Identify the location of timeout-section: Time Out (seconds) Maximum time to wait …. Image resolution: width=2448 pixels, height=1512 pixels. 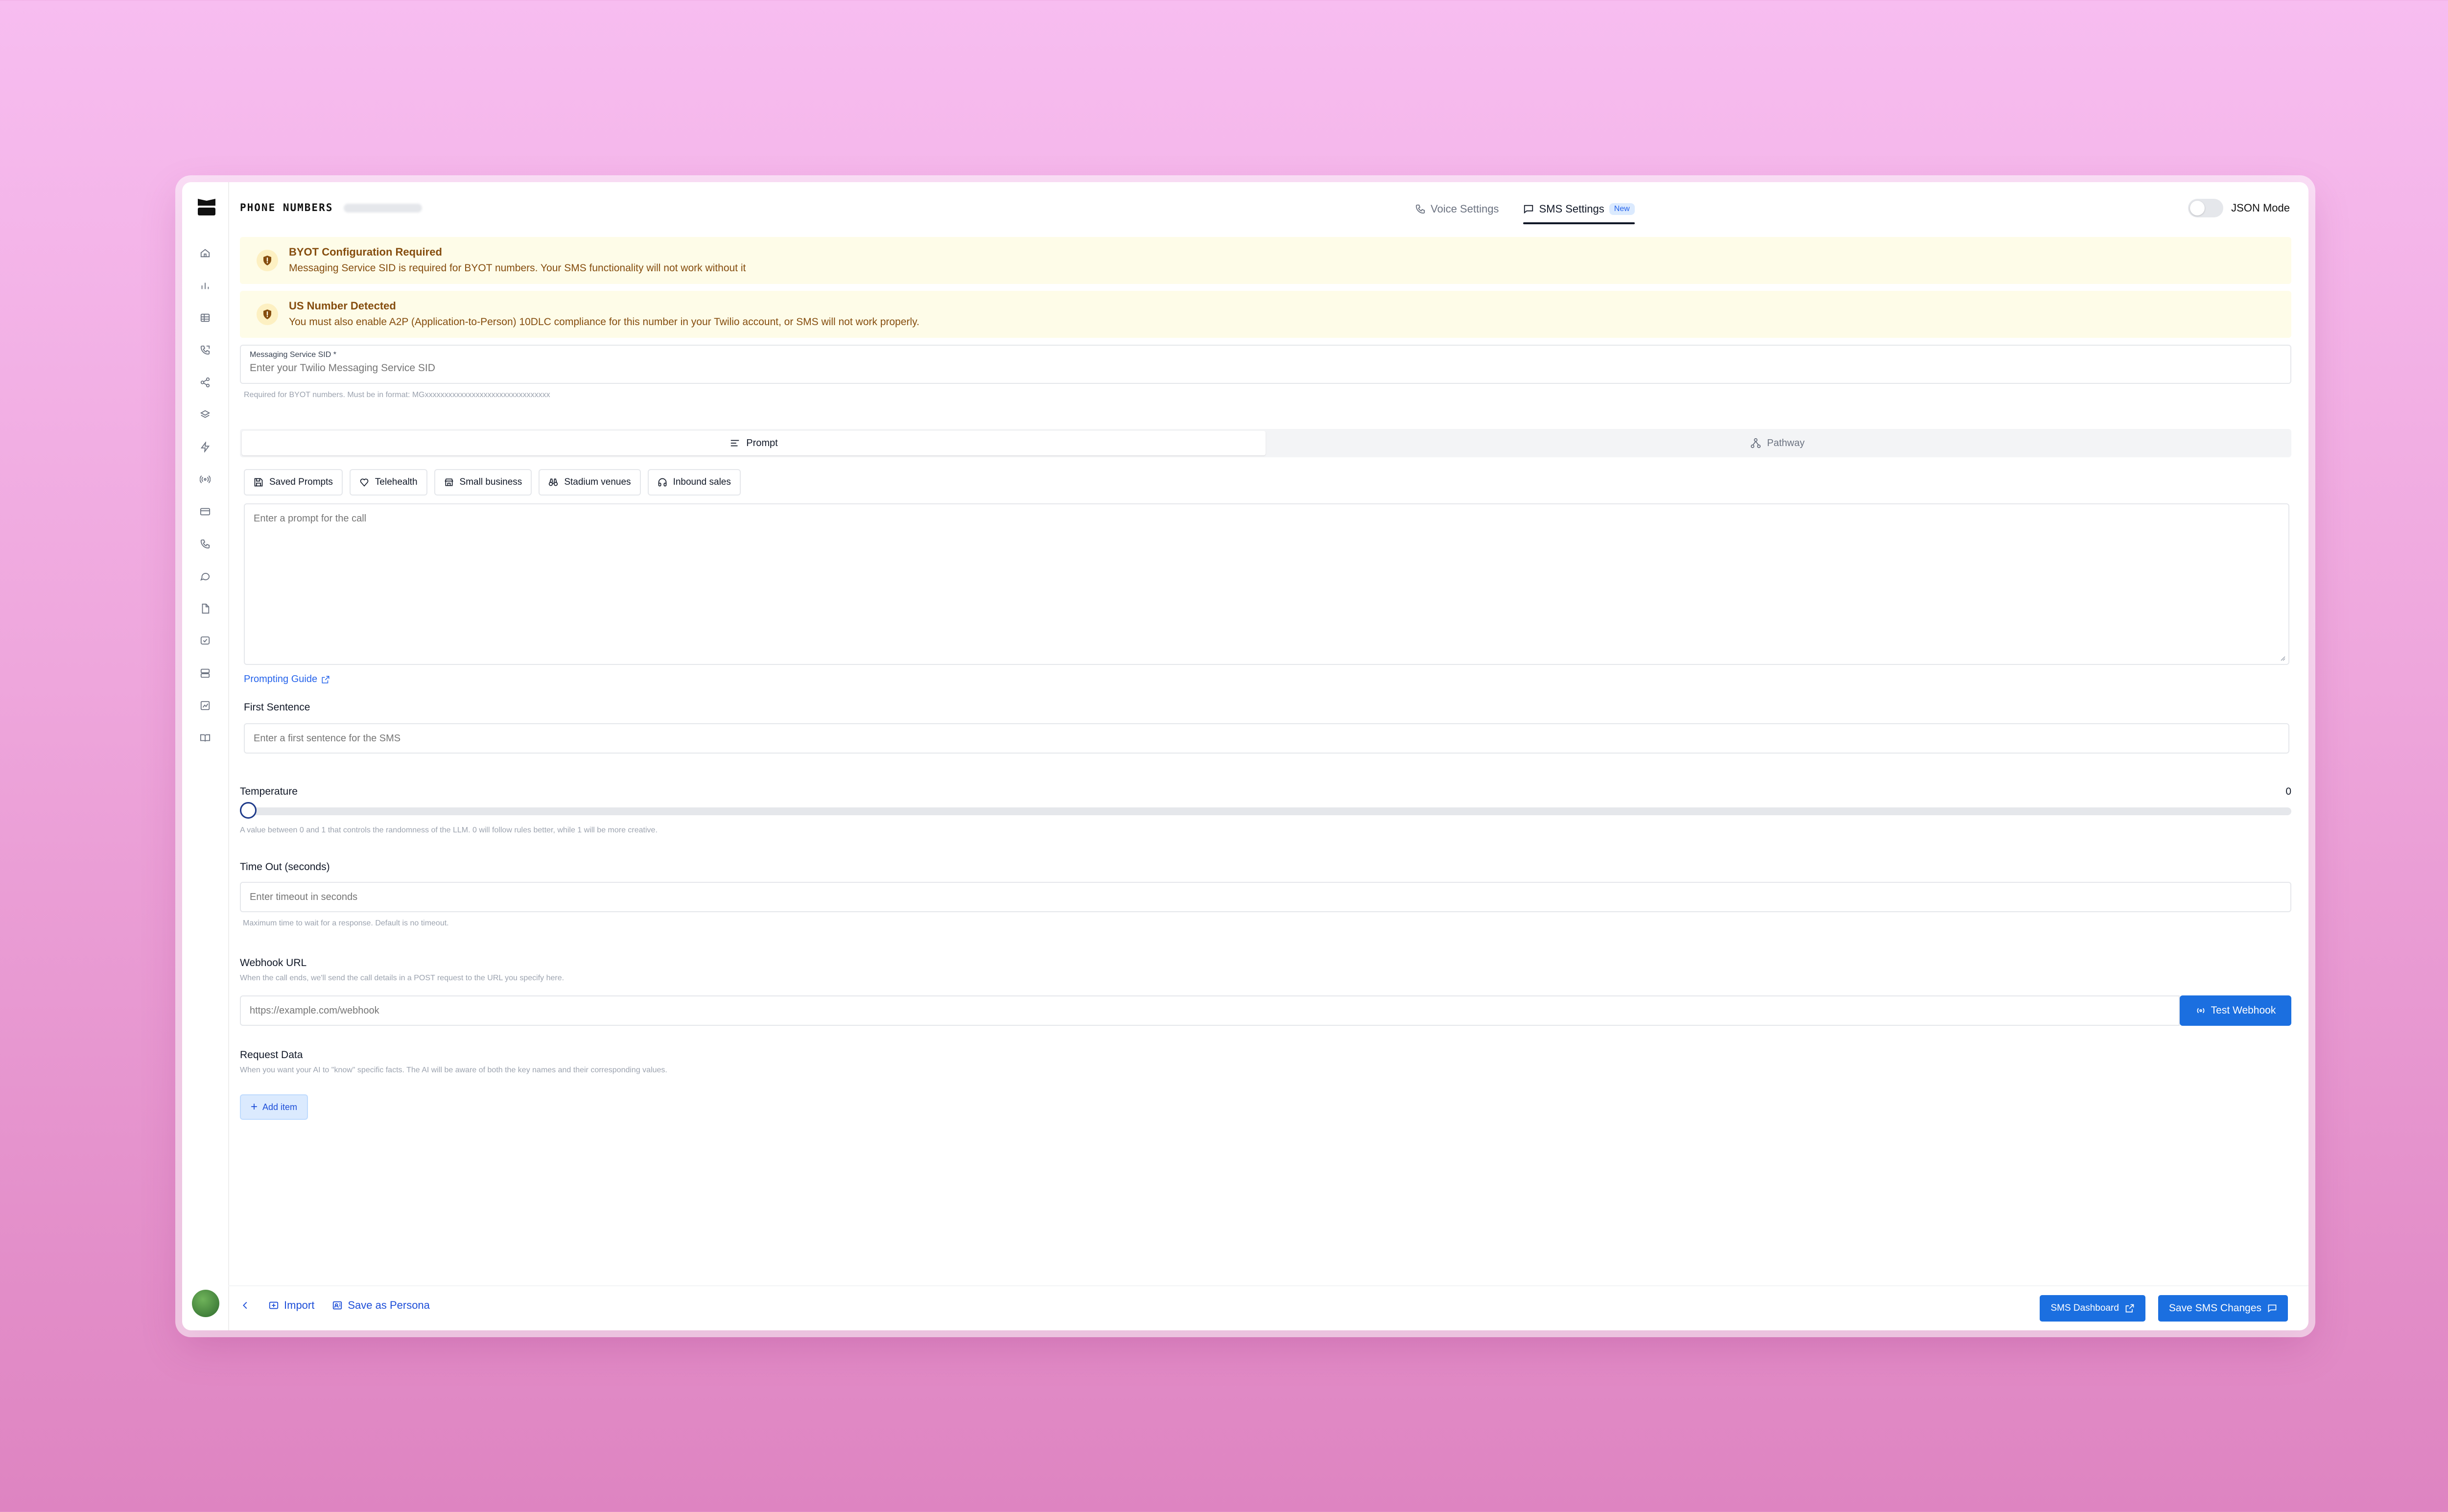
(1265, 894).